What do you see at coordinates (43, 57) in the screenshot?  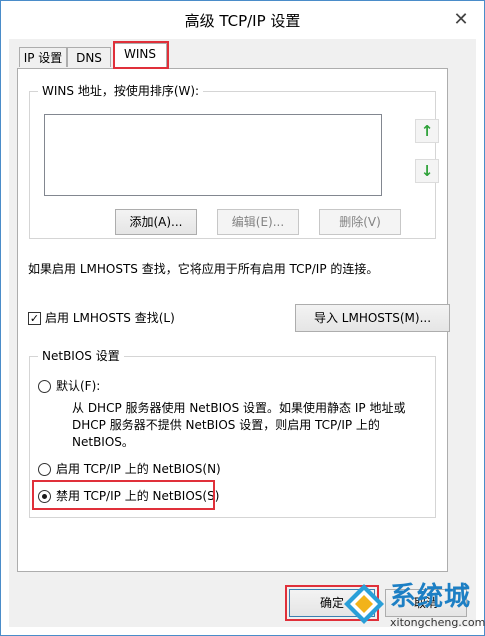 I see `tab-ip-settings: IP 设置` at bounding box center [43, 57].